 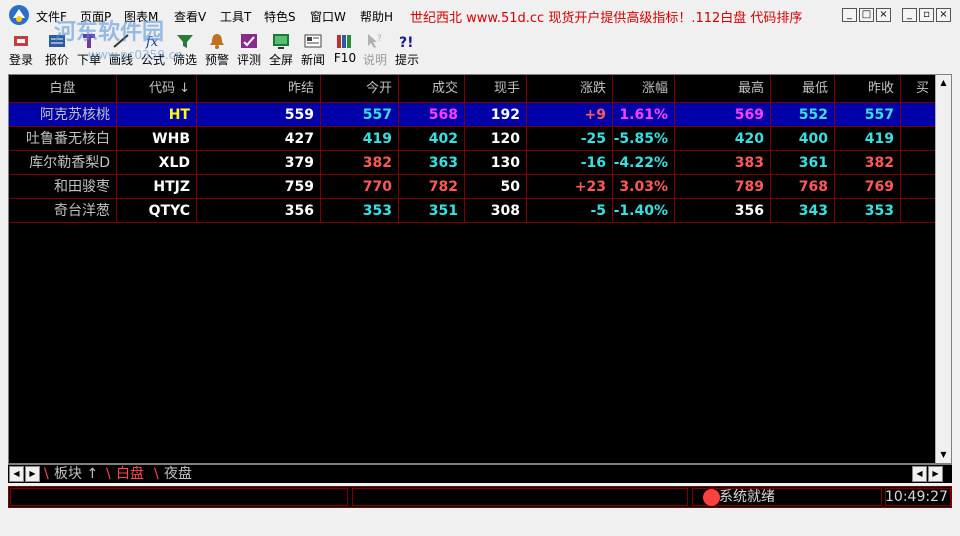 I want to click on status-text: 系统就绪, so click(x=747, y=497).